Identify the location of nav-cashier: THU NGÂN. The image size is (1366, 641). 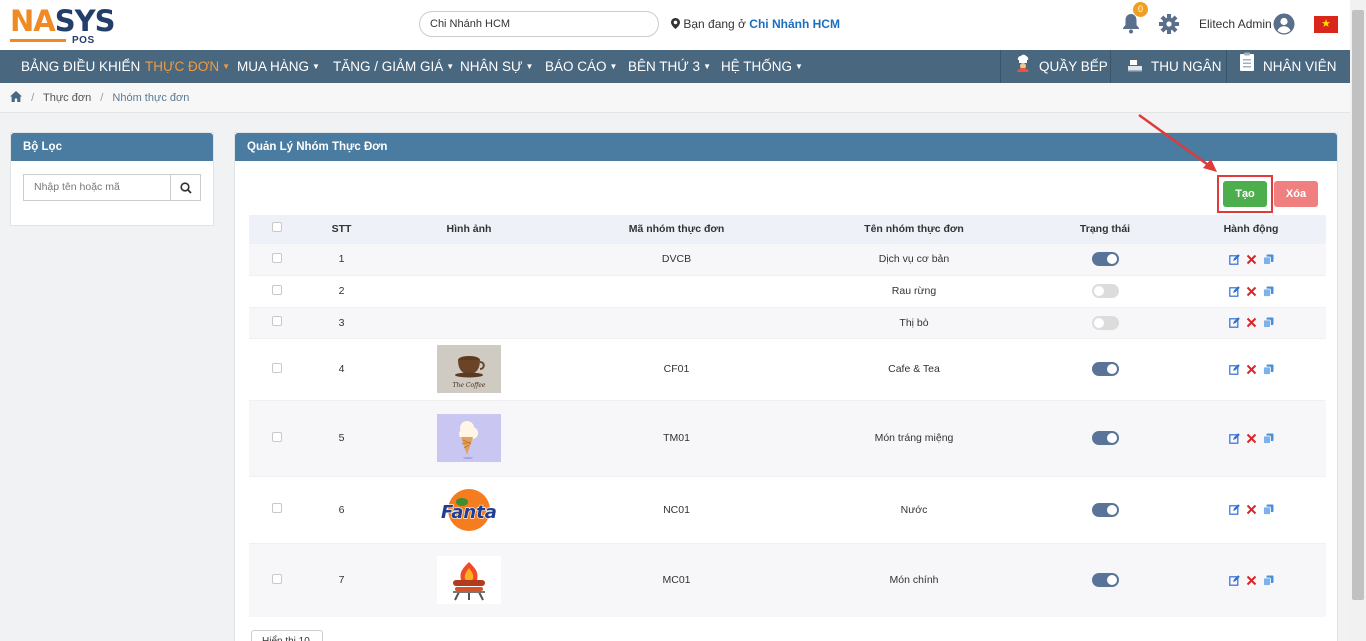
(1168, 66).